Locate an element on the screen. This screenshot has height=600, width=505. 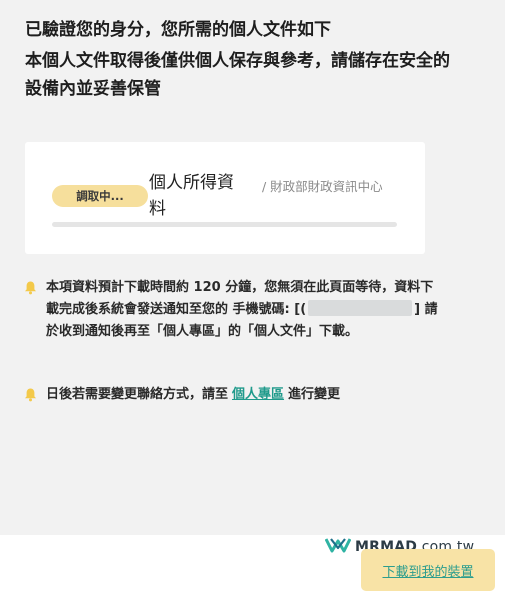
mrmad-logo-icon is located at coordinates (338, 547).